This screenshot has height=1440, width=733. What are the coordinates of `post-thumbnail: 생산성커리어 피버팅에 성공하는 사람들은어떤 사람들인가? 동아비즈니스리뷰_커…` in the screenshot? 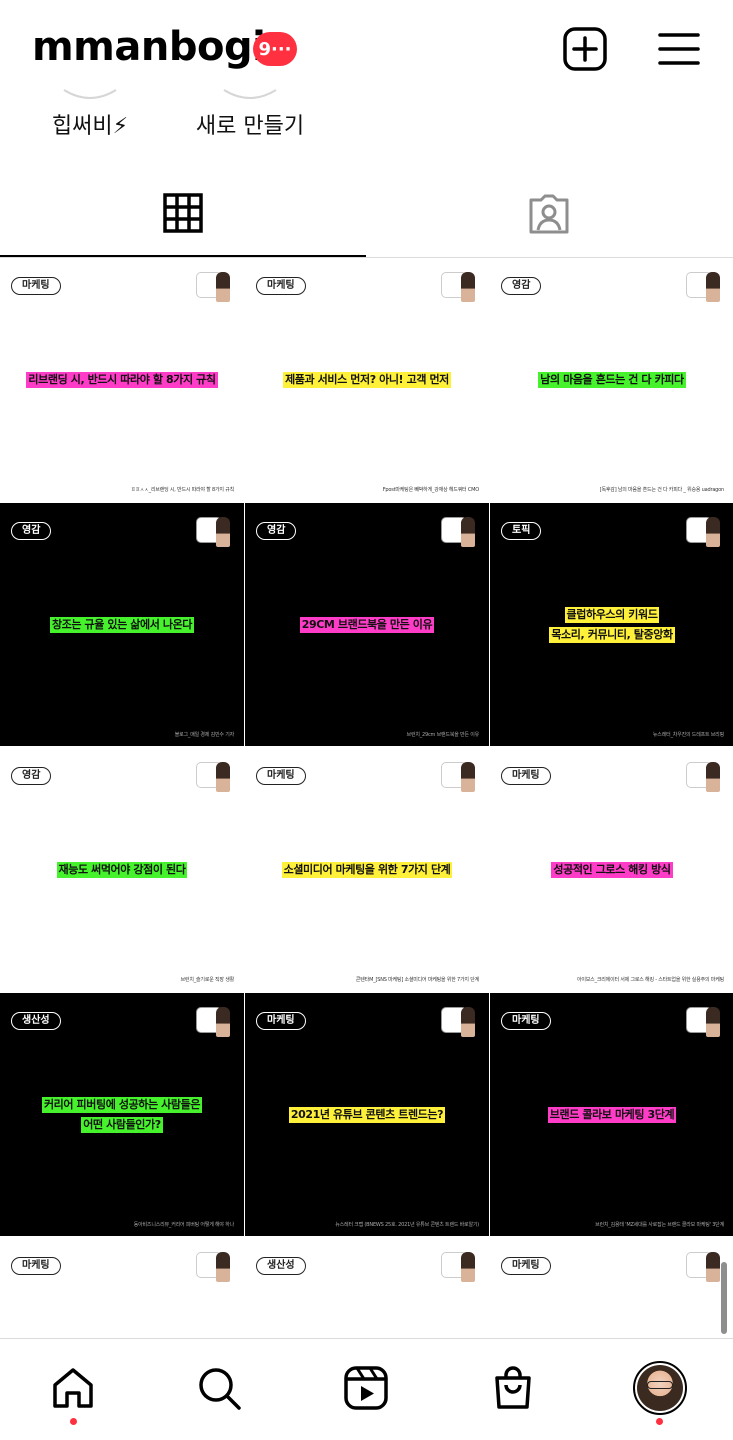 It's located at (122, 1114).